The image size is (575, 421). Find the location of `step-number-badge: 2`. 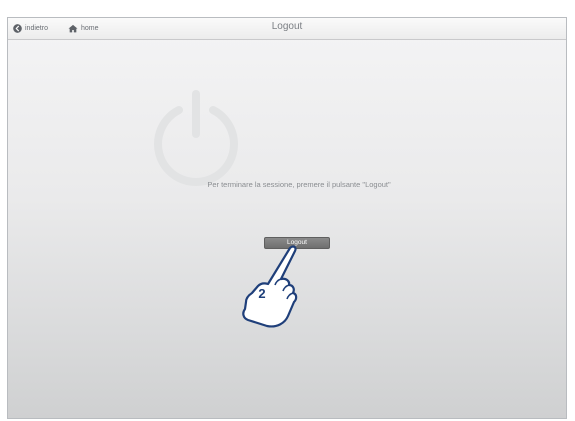

step-number-badge: 2 is located at coordinates (262, 293).